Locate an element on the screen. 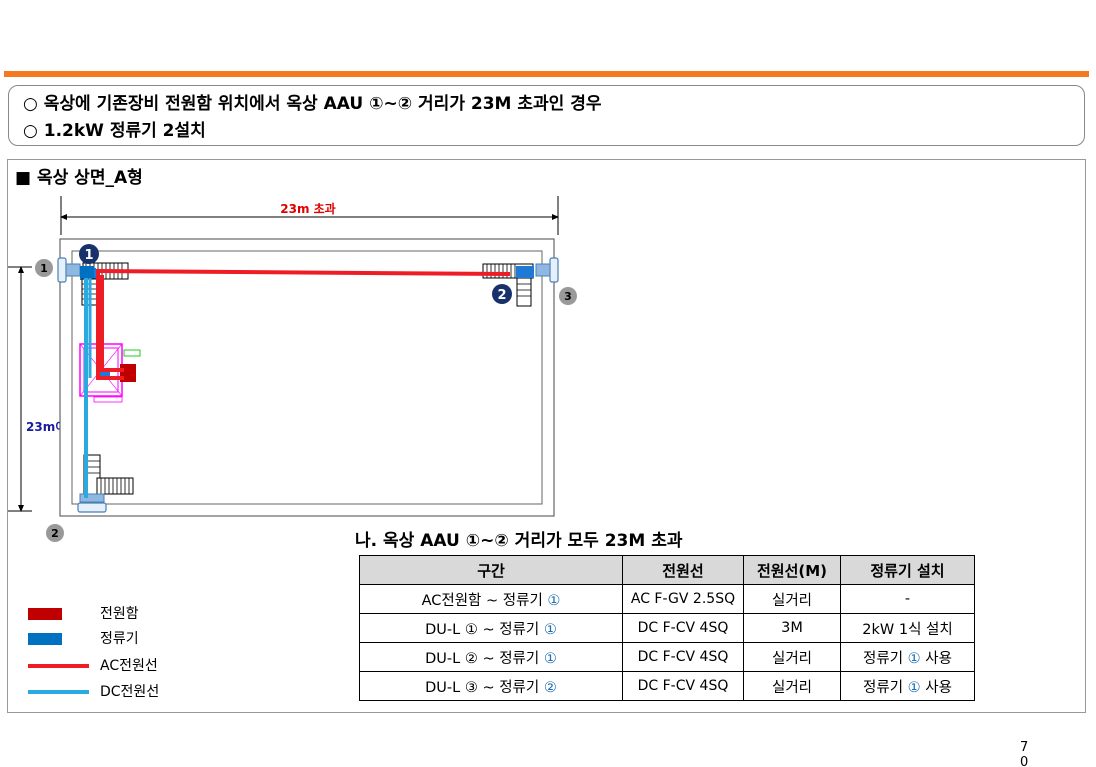 This screenshot has height=767, width=1096. table-row: AC전원함 ~ 정류기 ① AC F-GV 2.5SQ 실거리 - is located at coordinates (667, 599).